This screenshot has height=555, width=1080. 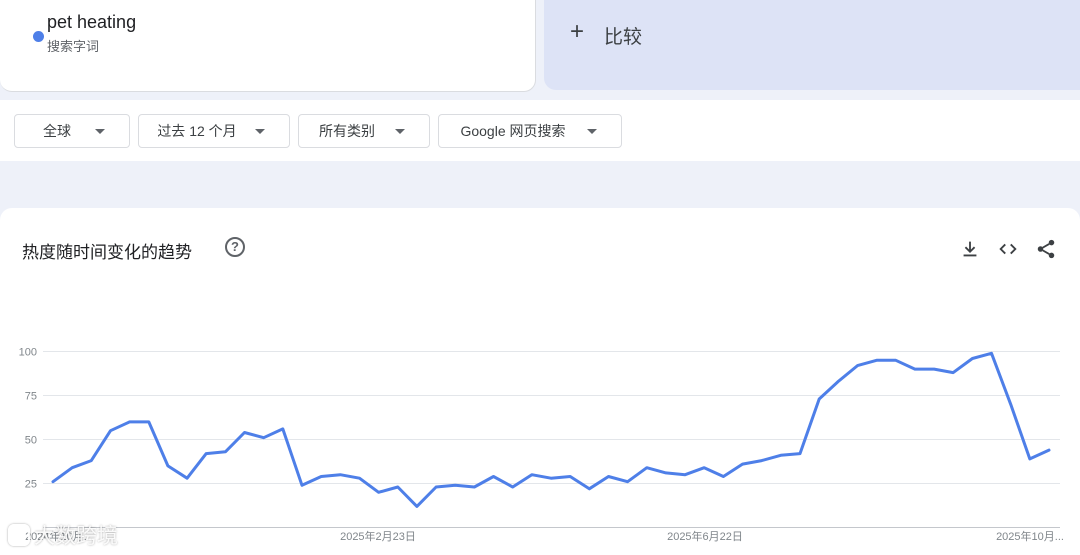 What do you see at coordinates (91, 22) in the screenshot?
I see `search-term-name: pet heating` at bounding box center [91, 22].